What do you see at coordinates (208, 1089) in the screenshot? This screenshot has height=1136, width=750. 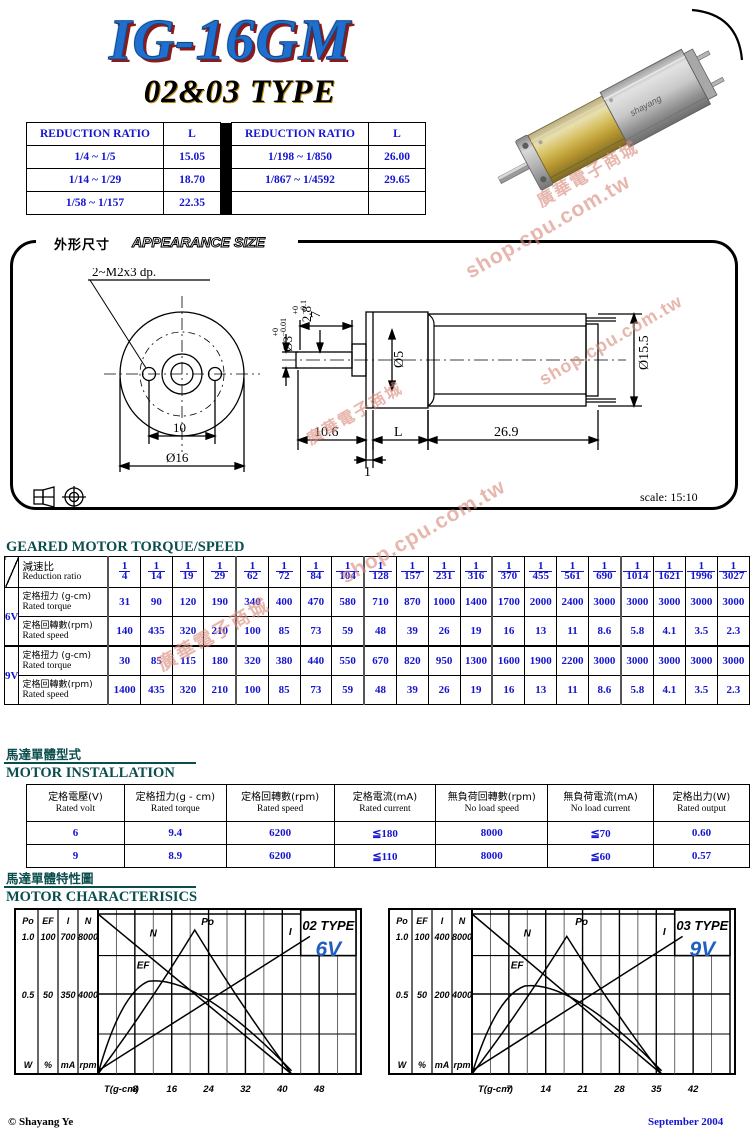 I see `chart-xtick: 24` at bounding box center [208, 1089].